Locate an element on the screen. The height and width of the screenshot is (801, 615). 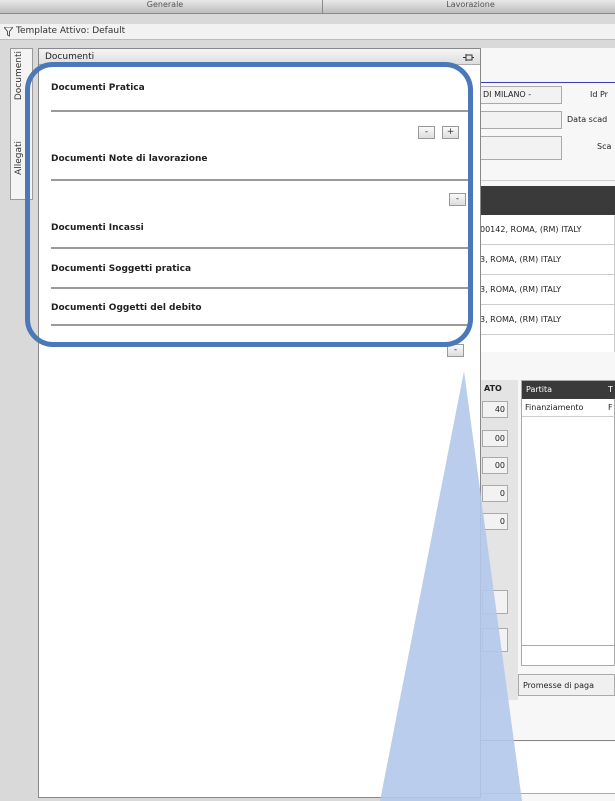
template-label: Template Attivo: Default is located at coordinates (71, 31).